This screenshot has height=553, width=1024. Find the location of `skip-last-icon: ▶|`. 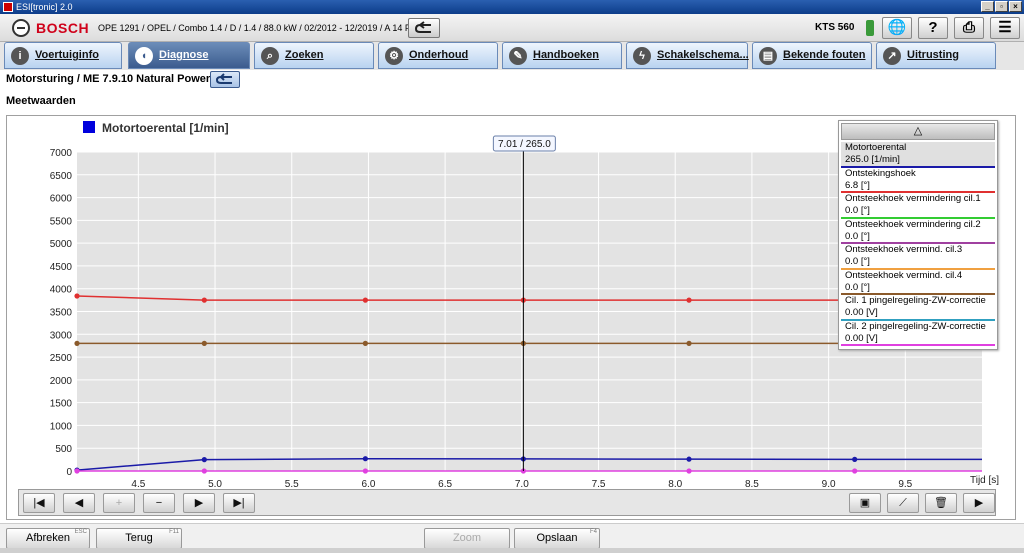

skip-last-icon: ▶| is located at coordinates (239, 503).